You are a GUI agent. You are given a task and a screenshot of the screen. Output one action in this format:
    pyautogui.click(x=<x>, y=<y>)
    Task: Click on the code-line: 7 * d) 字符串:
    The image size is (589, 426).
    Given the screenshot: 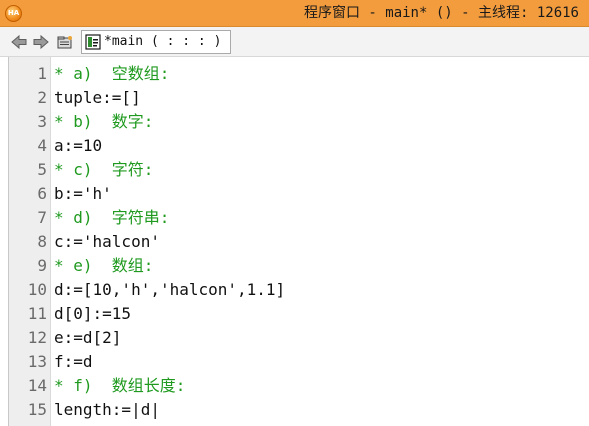 What is the action you would take?
    pyautogui.click(x=299, y=218)
    